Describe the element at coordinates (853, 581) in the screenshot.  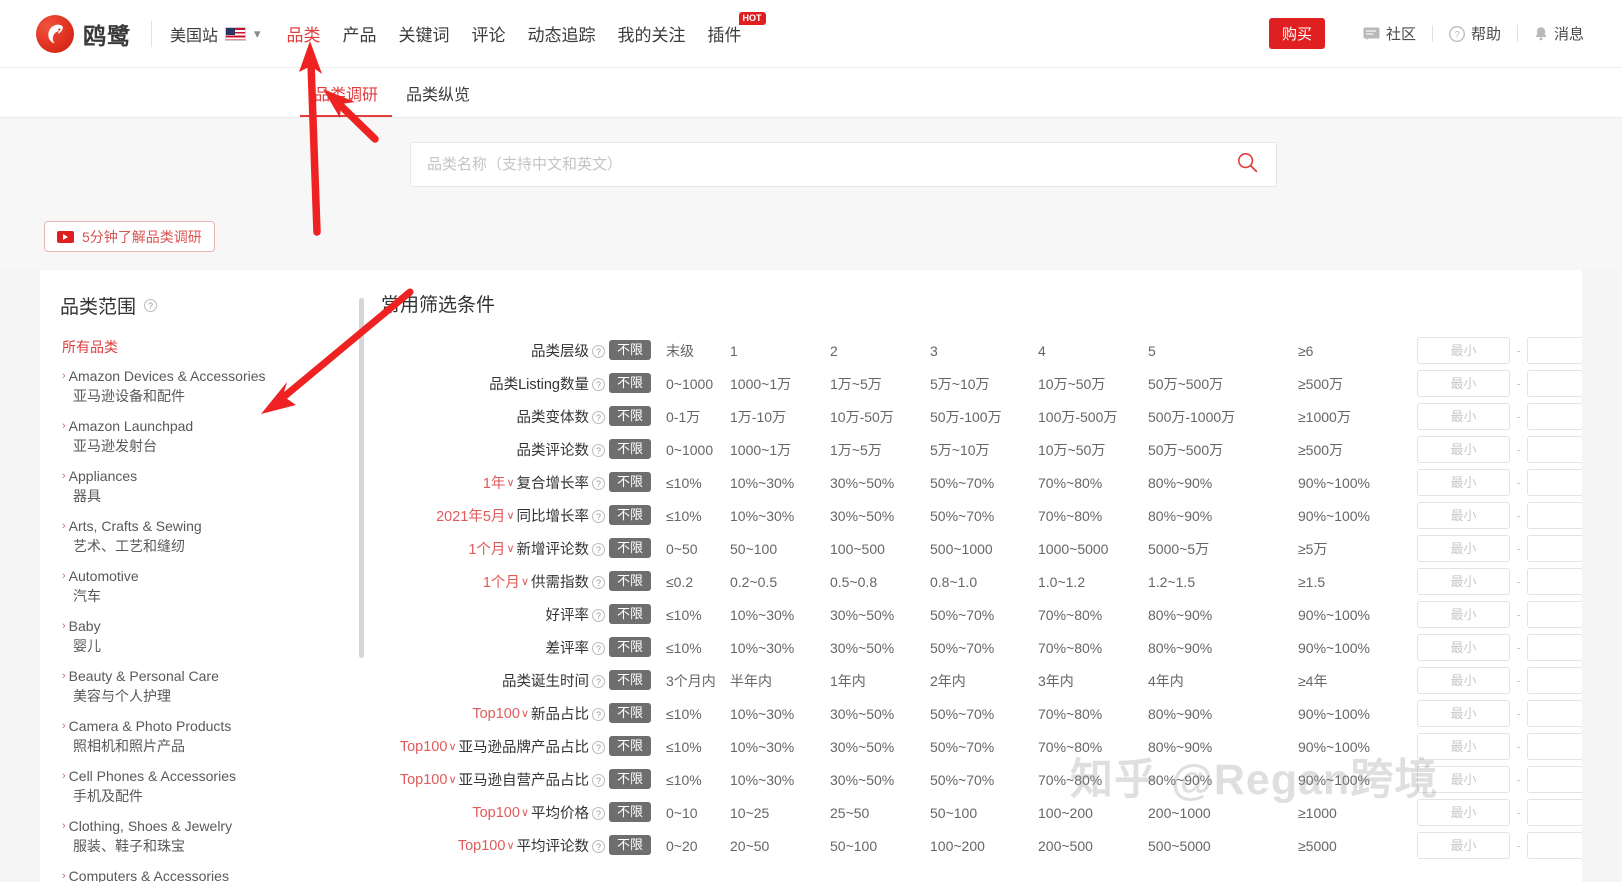
I see `filter-option: 0.5~0.8` at that location.